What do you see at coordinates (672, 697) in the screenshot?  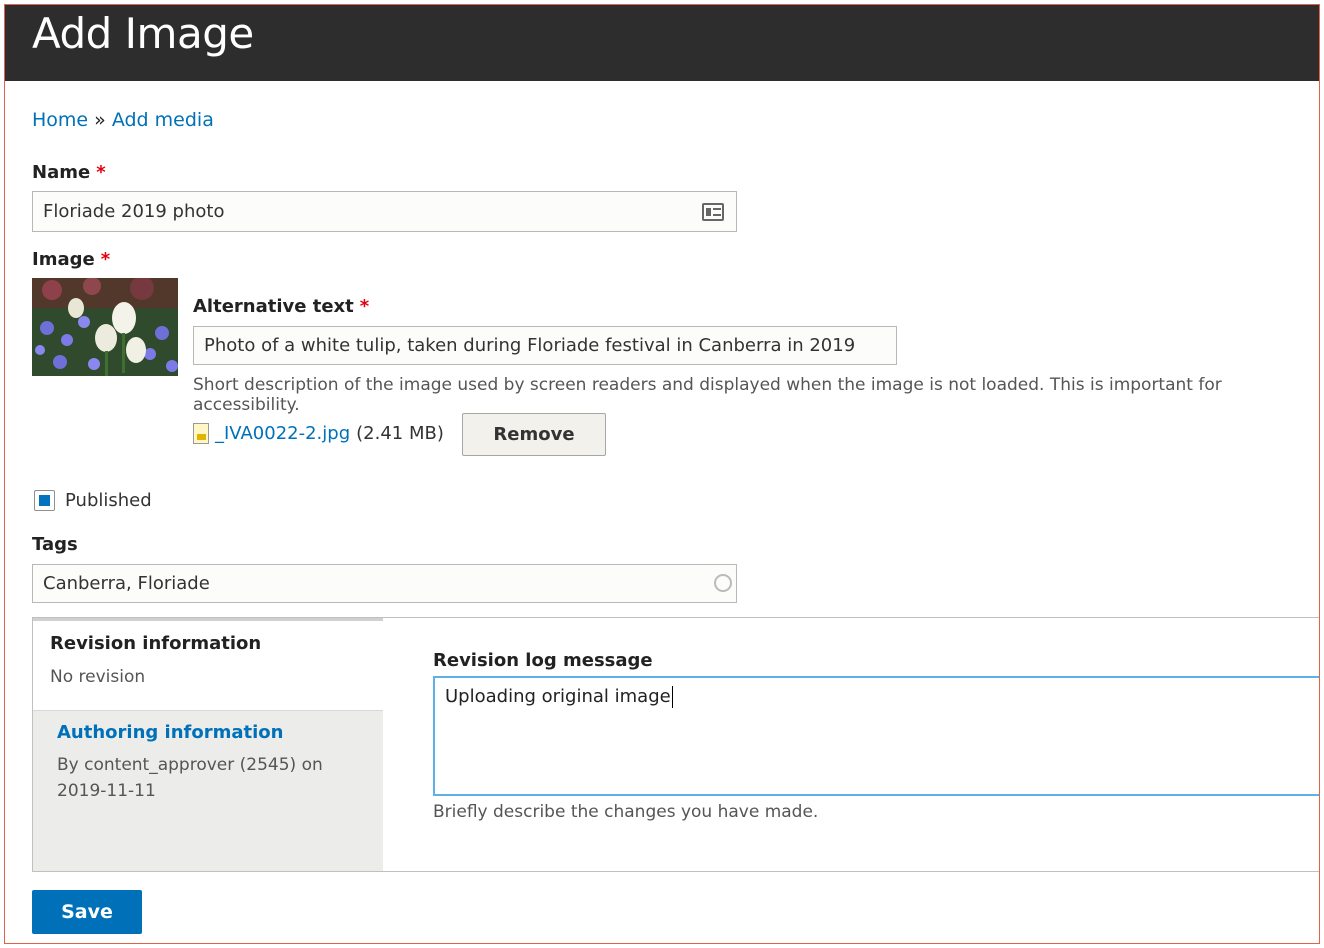 I see `text-caret` at bounding box center [672, 697].